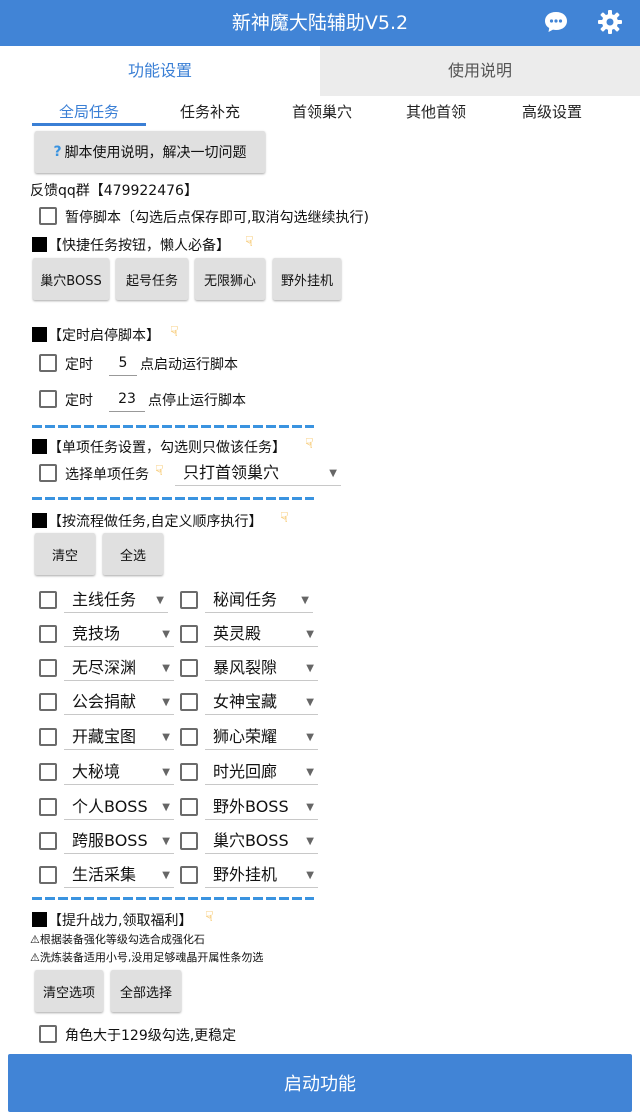  Describe the element at coordinates (155, 522) in the screenshot. I see `flow-section-heading: 【按流程做任务,自定义顺序执行】` at that location.